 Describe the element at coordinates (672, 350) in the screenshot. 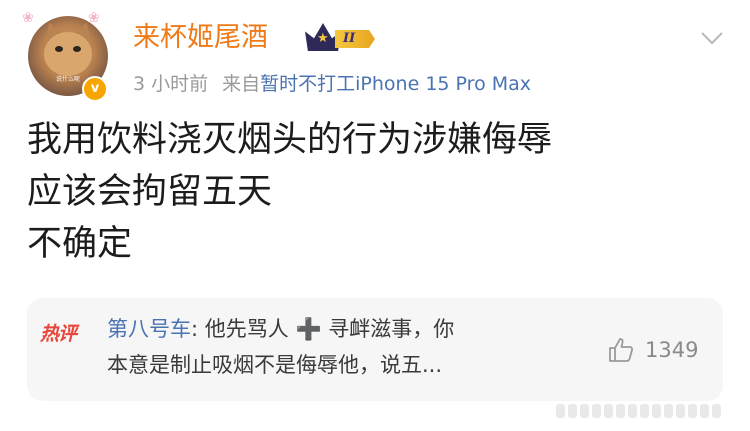

I see `like-count: 1349` at that location.